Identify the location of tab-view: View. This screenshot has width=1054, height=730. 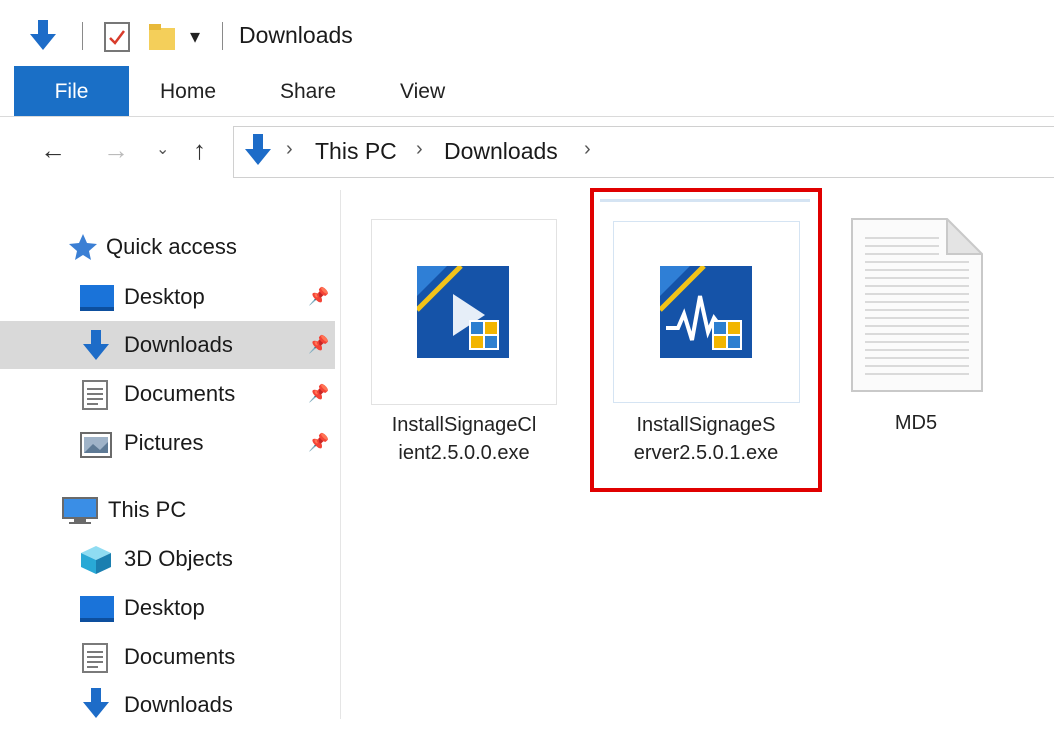
(422, 91).